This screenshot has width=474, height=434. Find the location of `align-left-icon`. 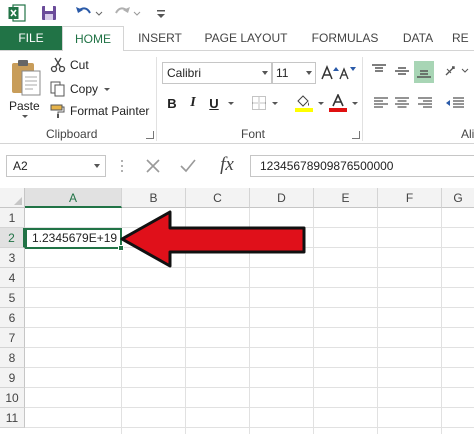

align-left-icon is located at coordinates (381, 103).